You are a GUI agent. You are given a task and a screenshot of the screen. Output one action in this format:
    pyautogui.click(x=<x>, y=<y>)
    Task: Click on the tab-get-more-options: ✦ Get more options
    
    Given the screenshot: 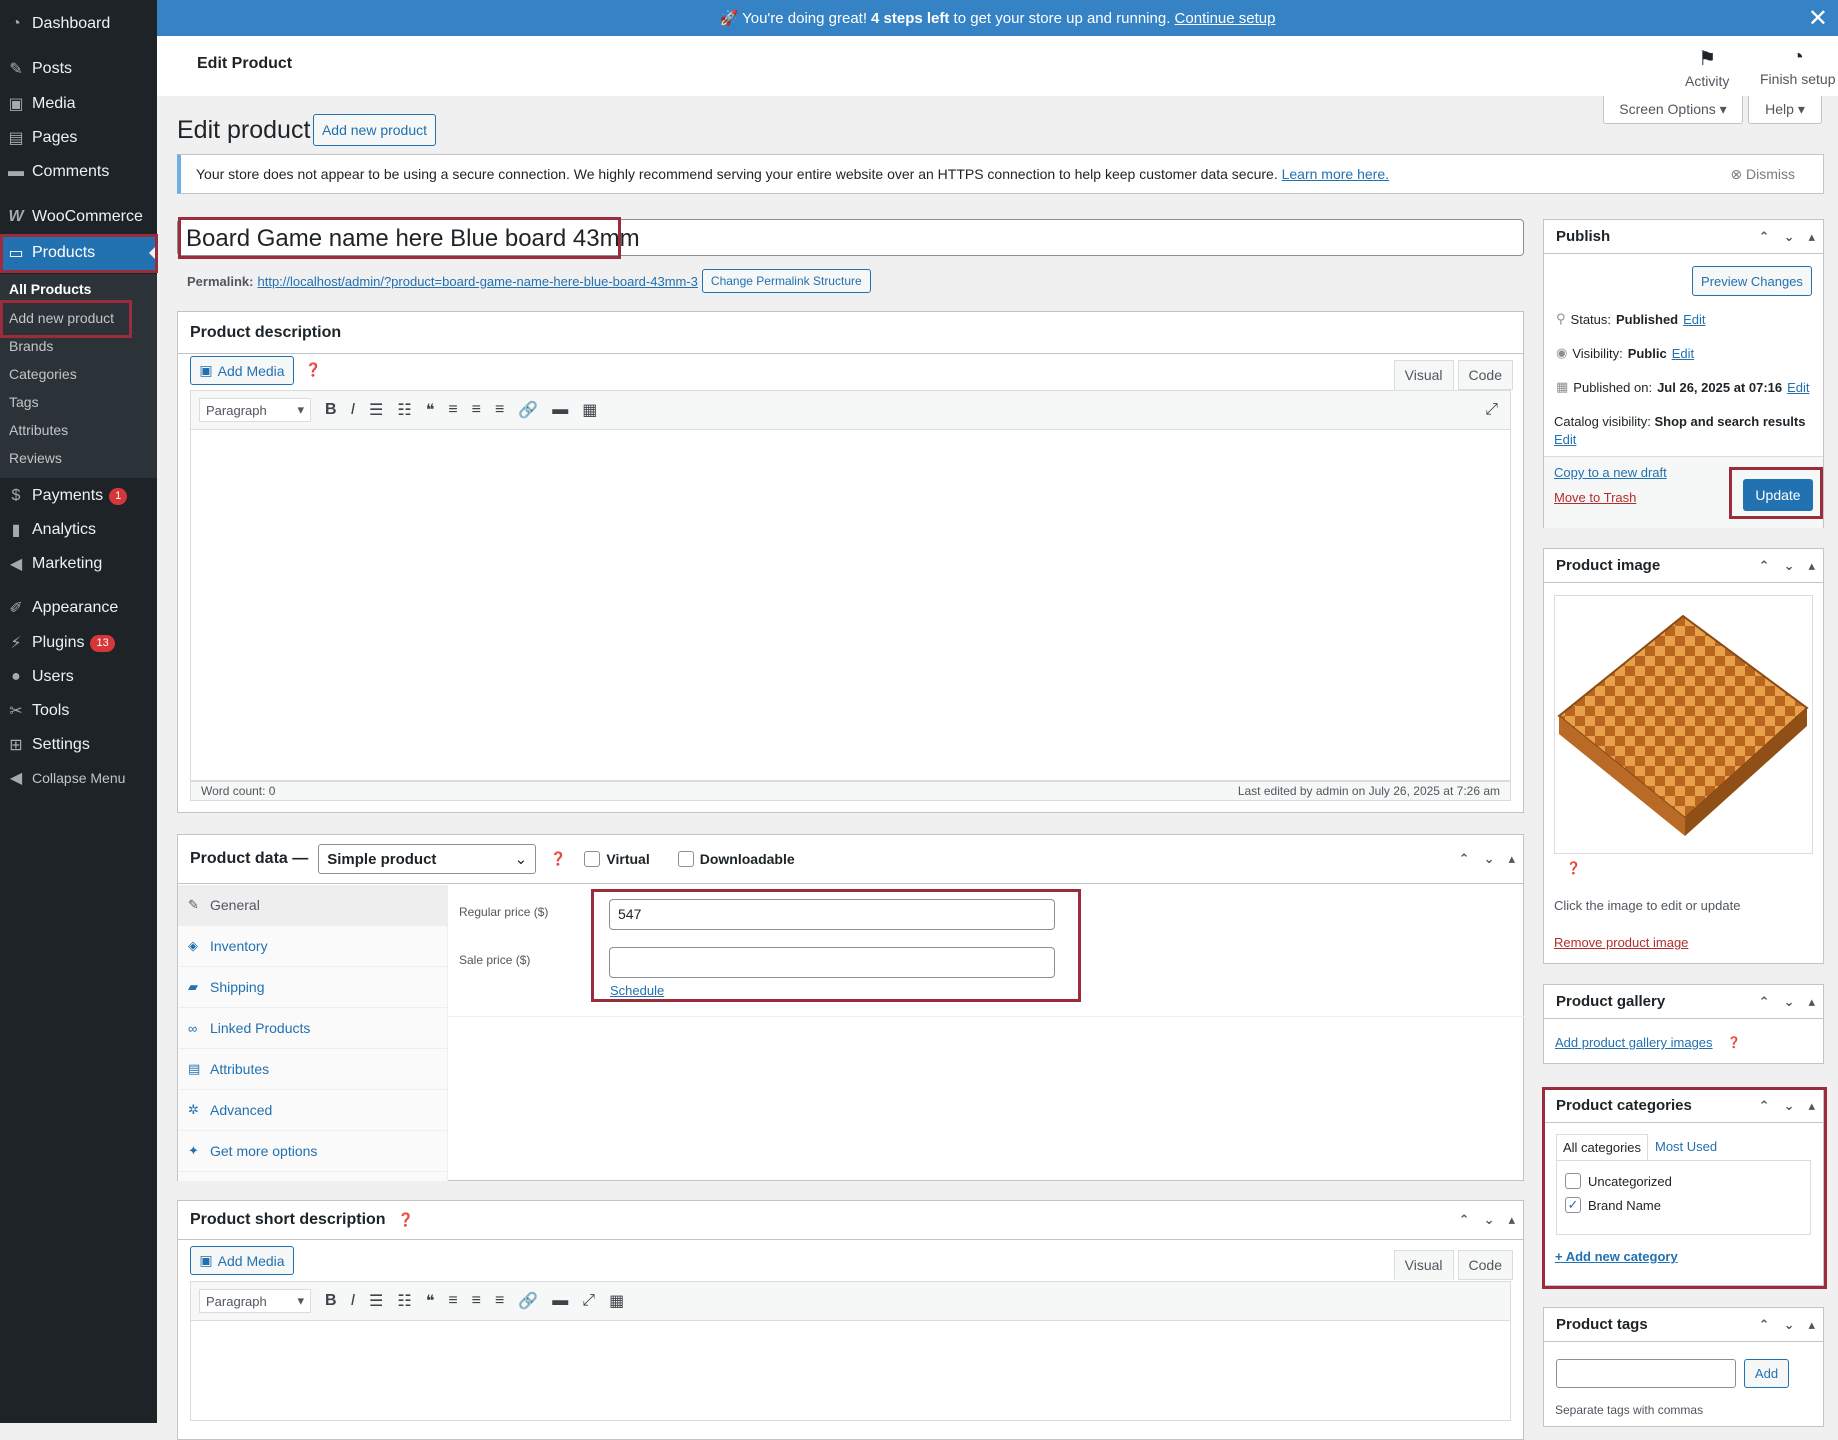 What is the action you would take?
    pyautogui.click(x=312, y=1151)
    